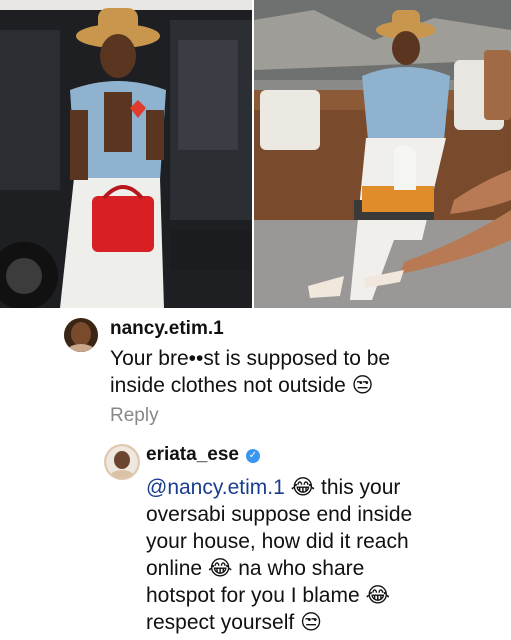 The image size is (511, 640). What do you see at coordinates (215, 487) in the screenshot?
I see `mention-link: @nancy.etim.1` at bounding box center [215, 487].